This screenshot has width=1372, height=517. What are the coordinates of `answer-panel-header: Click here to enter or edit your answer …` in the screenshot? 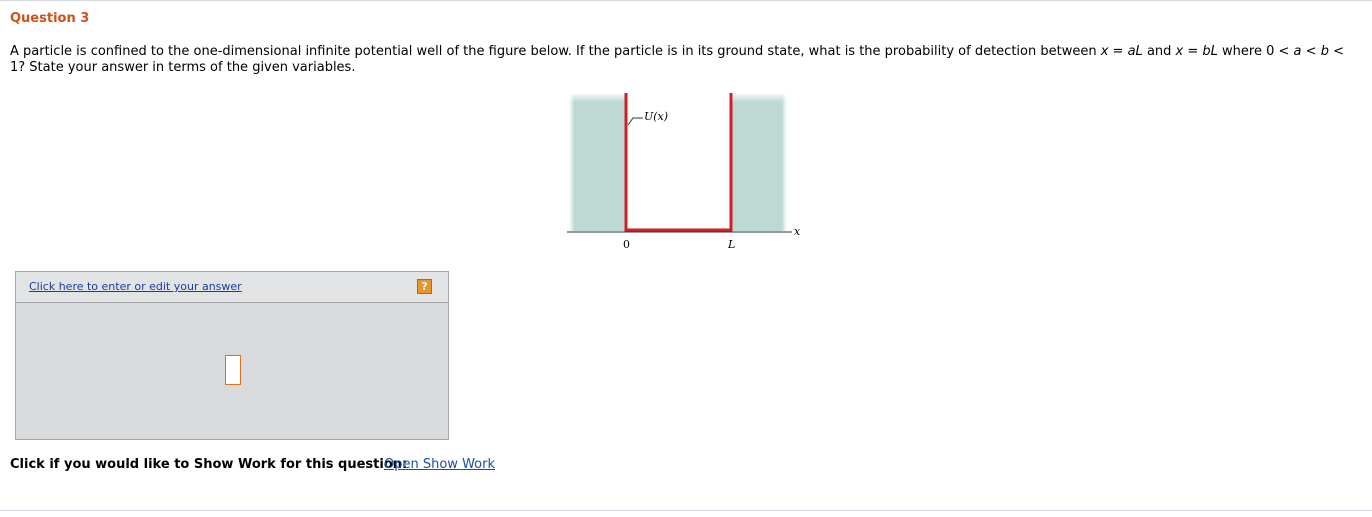 It's located at (232, 287).